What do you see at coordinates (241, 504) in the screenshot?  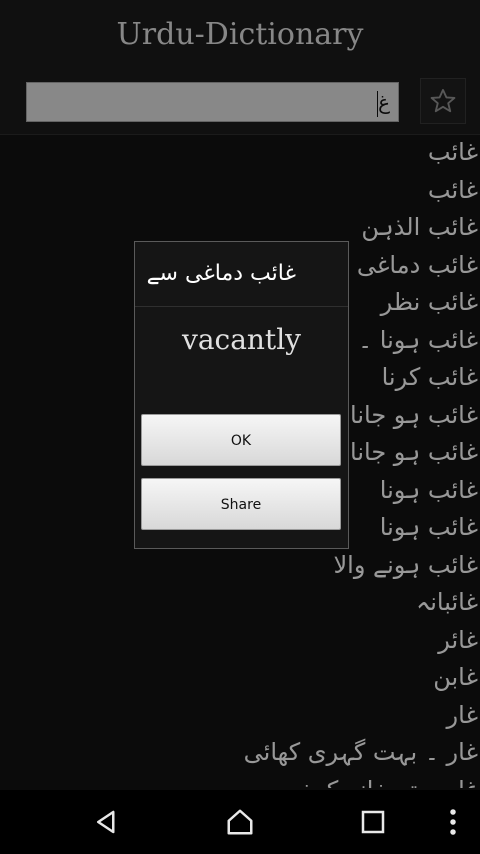 I see `share-button: Share` at bounding box center [241, 504].